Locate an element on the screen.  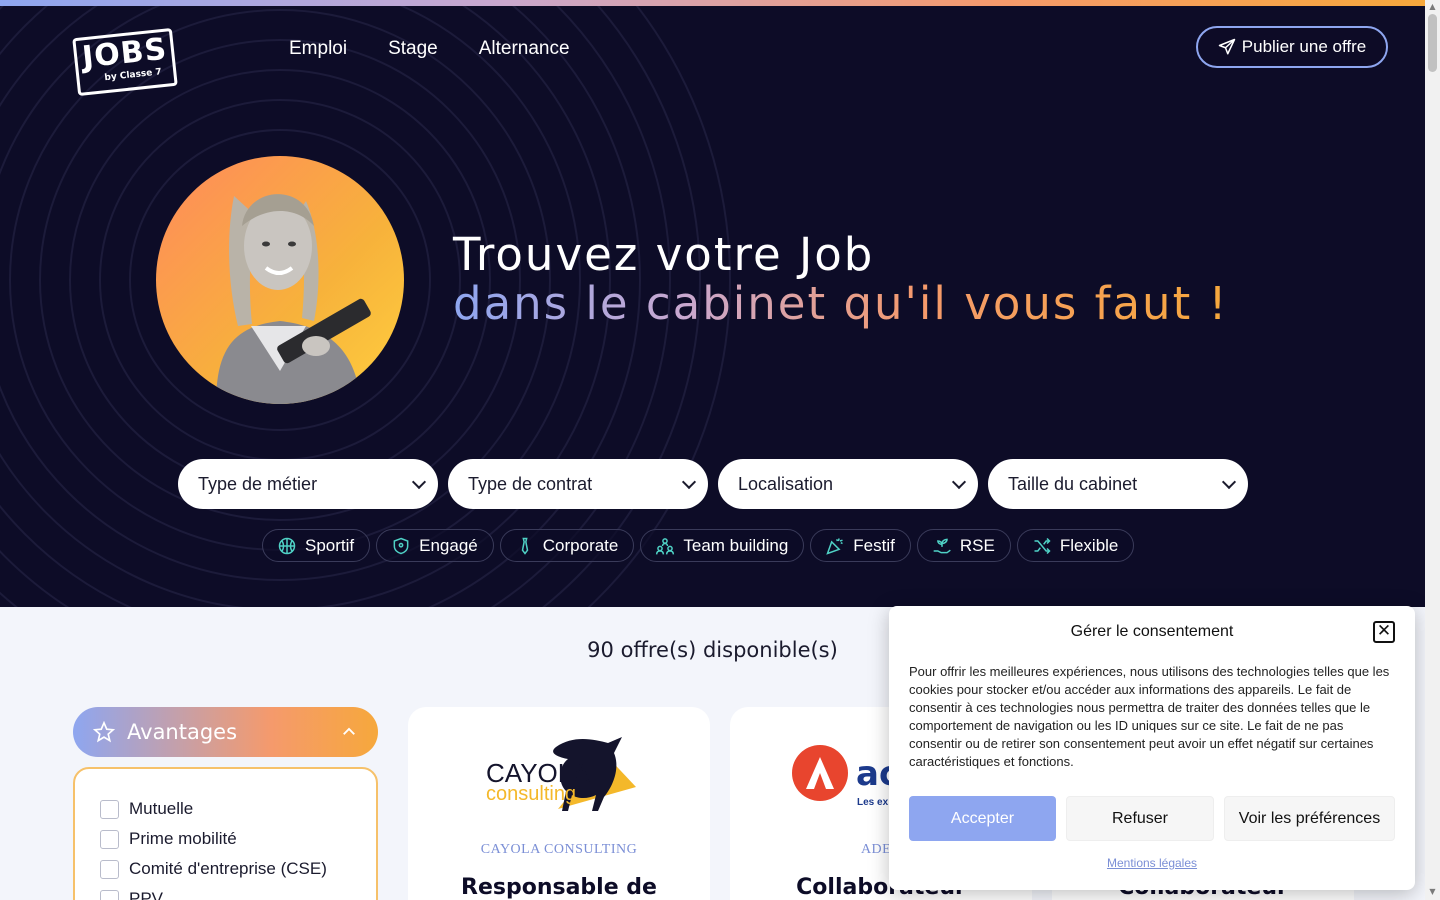
tag-label: Engagé is located at coordinates (448, 545).